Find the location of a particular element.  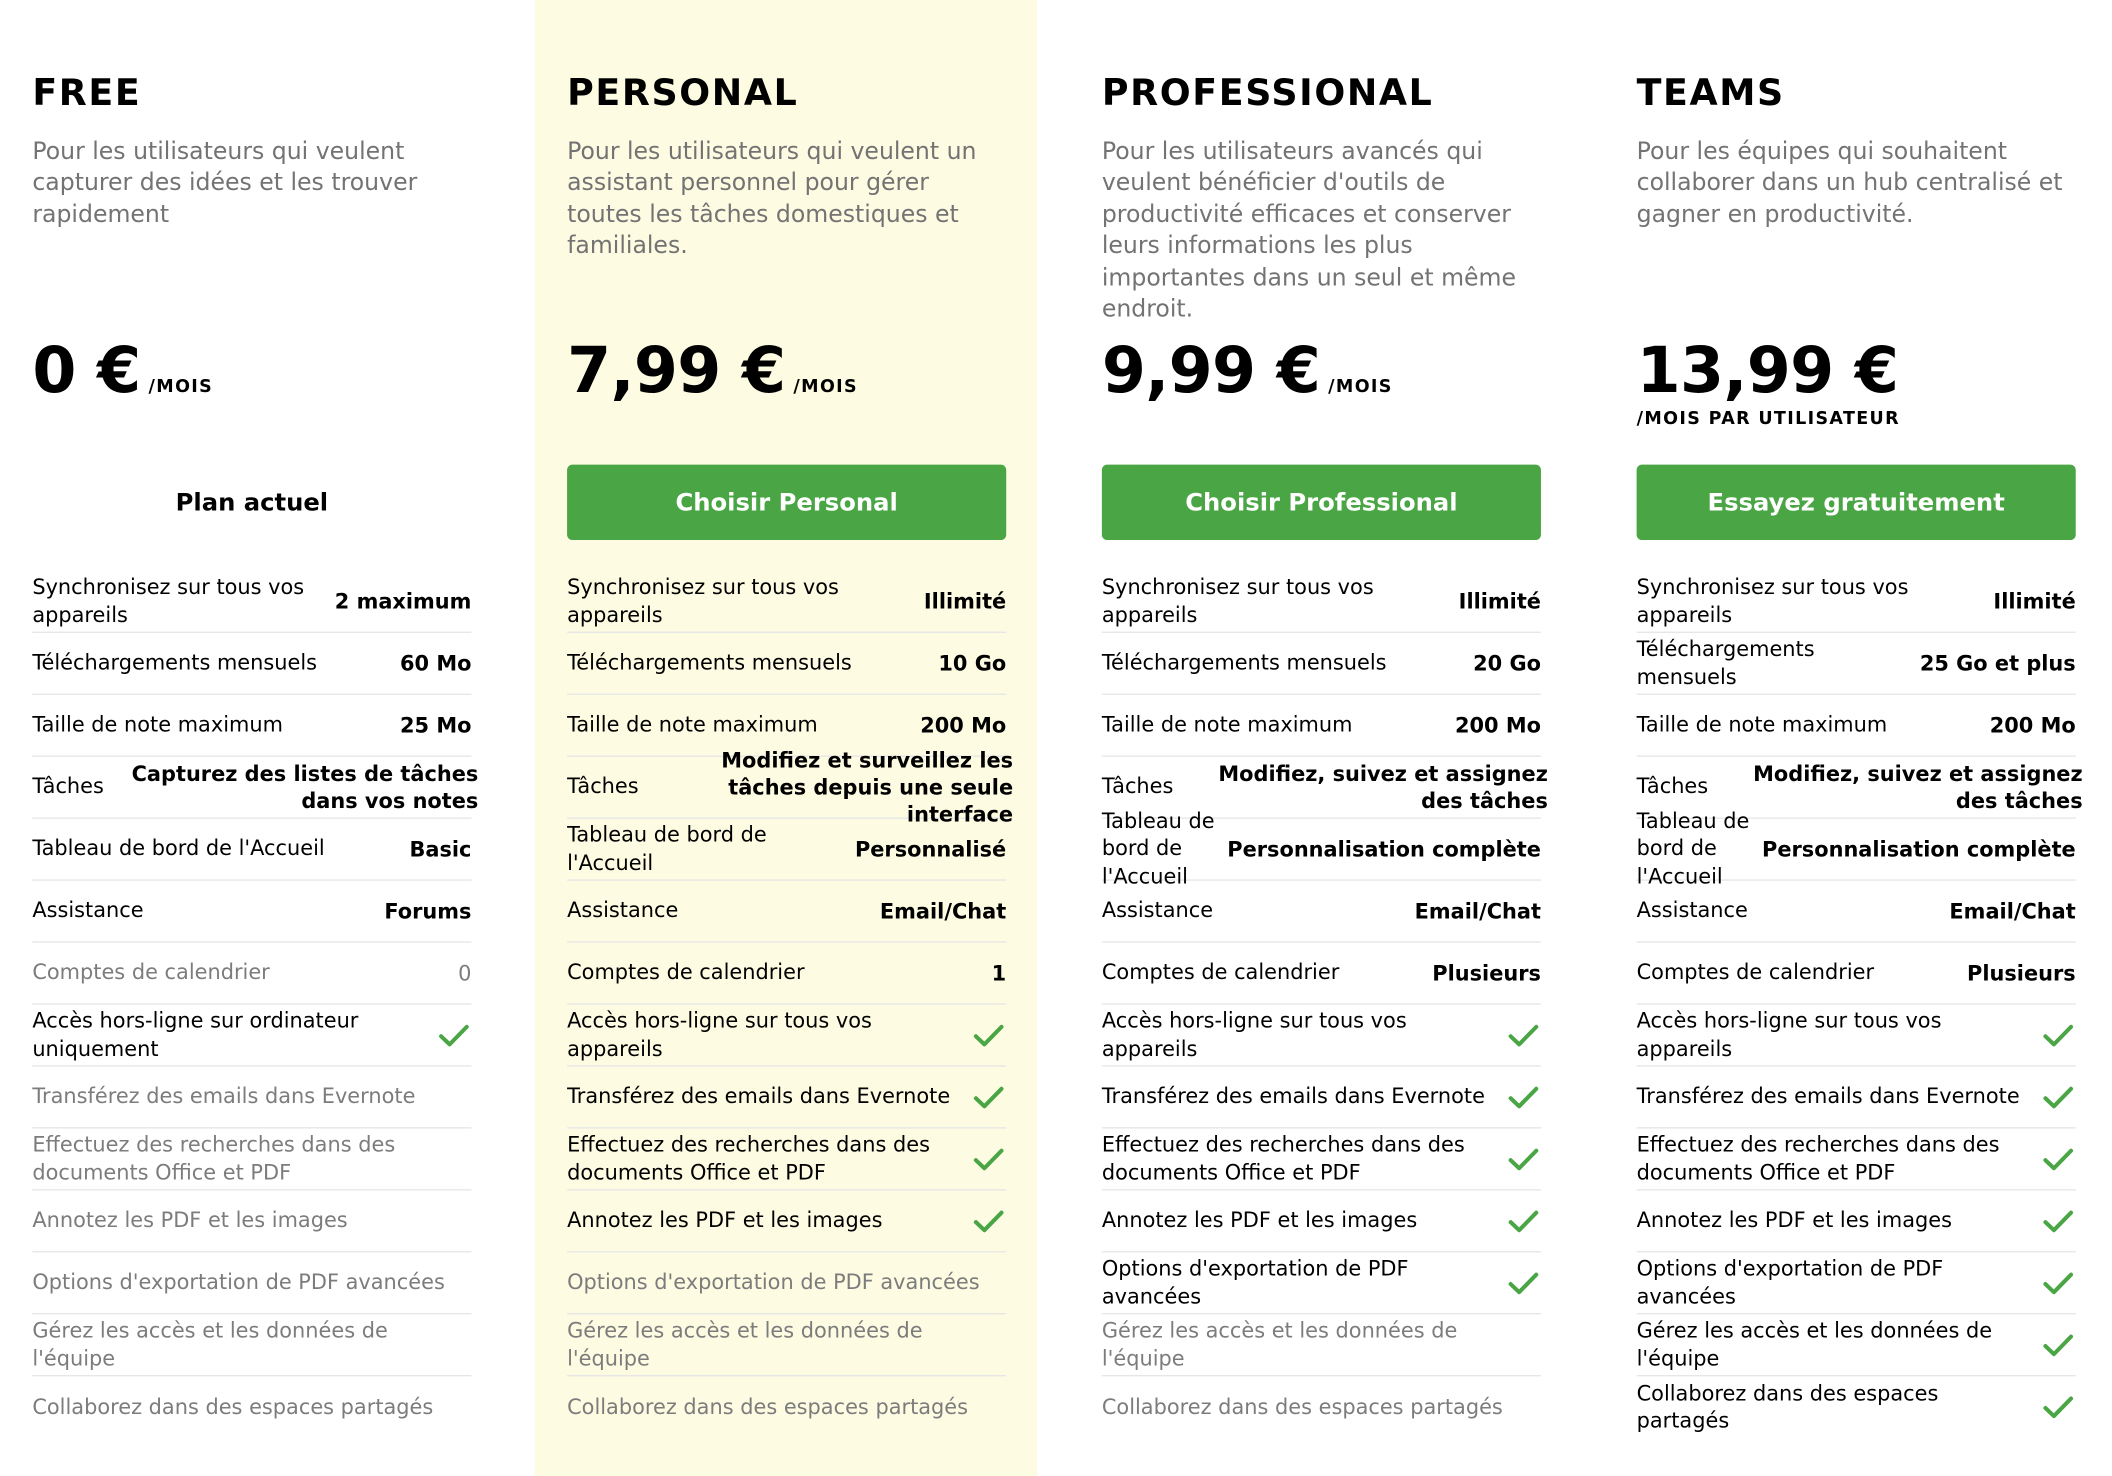

plan-name: TEAMS is located at coordinates (1710, 93).